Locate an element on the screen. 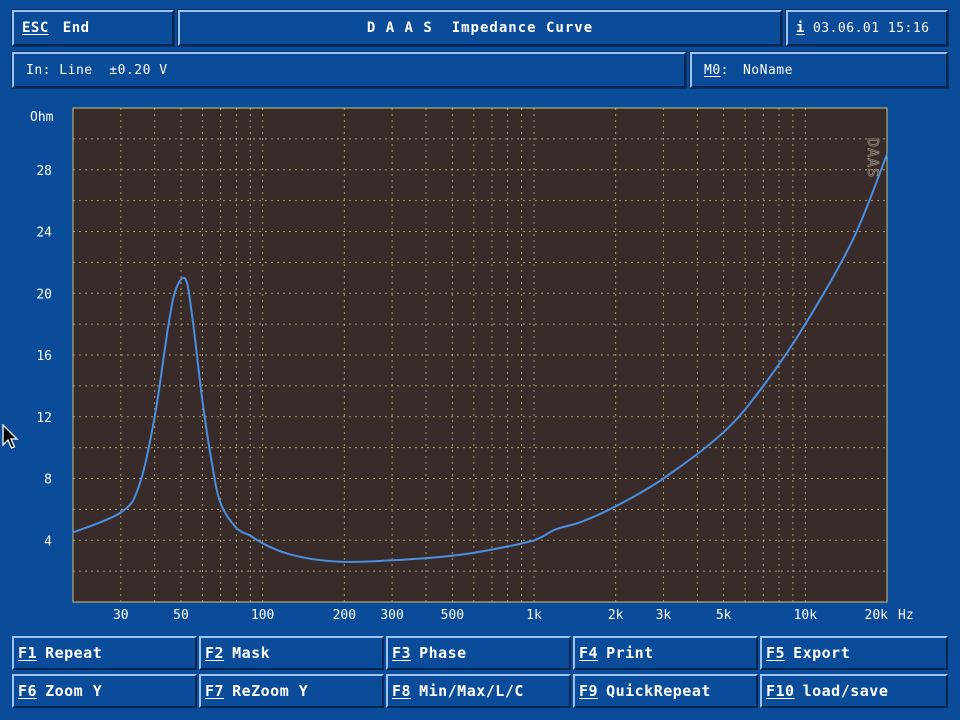 Image resolution: width=960 pixels, height=720 pixels. fkey-f3-button: F3 Phase is located at coordinates (478, 653).